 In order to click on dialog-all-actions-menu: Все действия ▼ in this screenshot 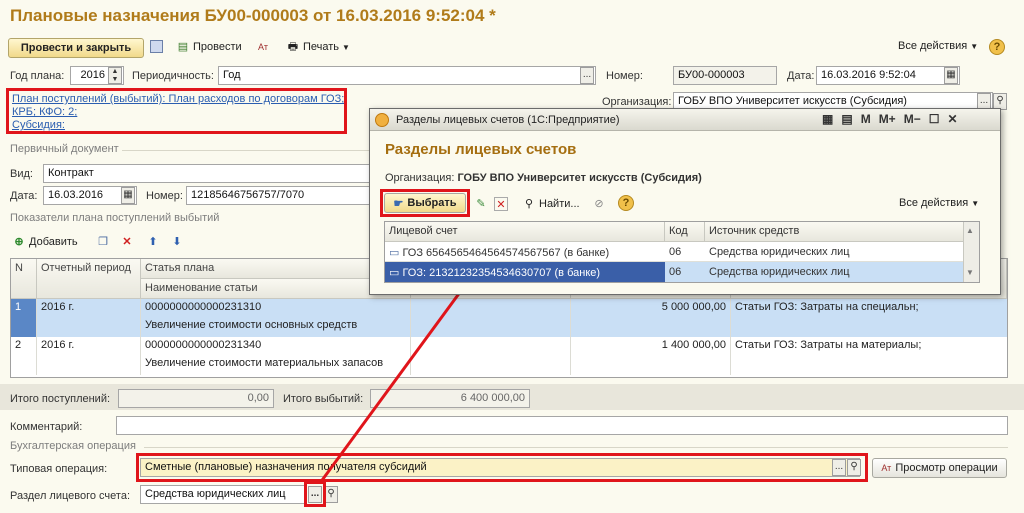, I will do `click(939, 203)`.